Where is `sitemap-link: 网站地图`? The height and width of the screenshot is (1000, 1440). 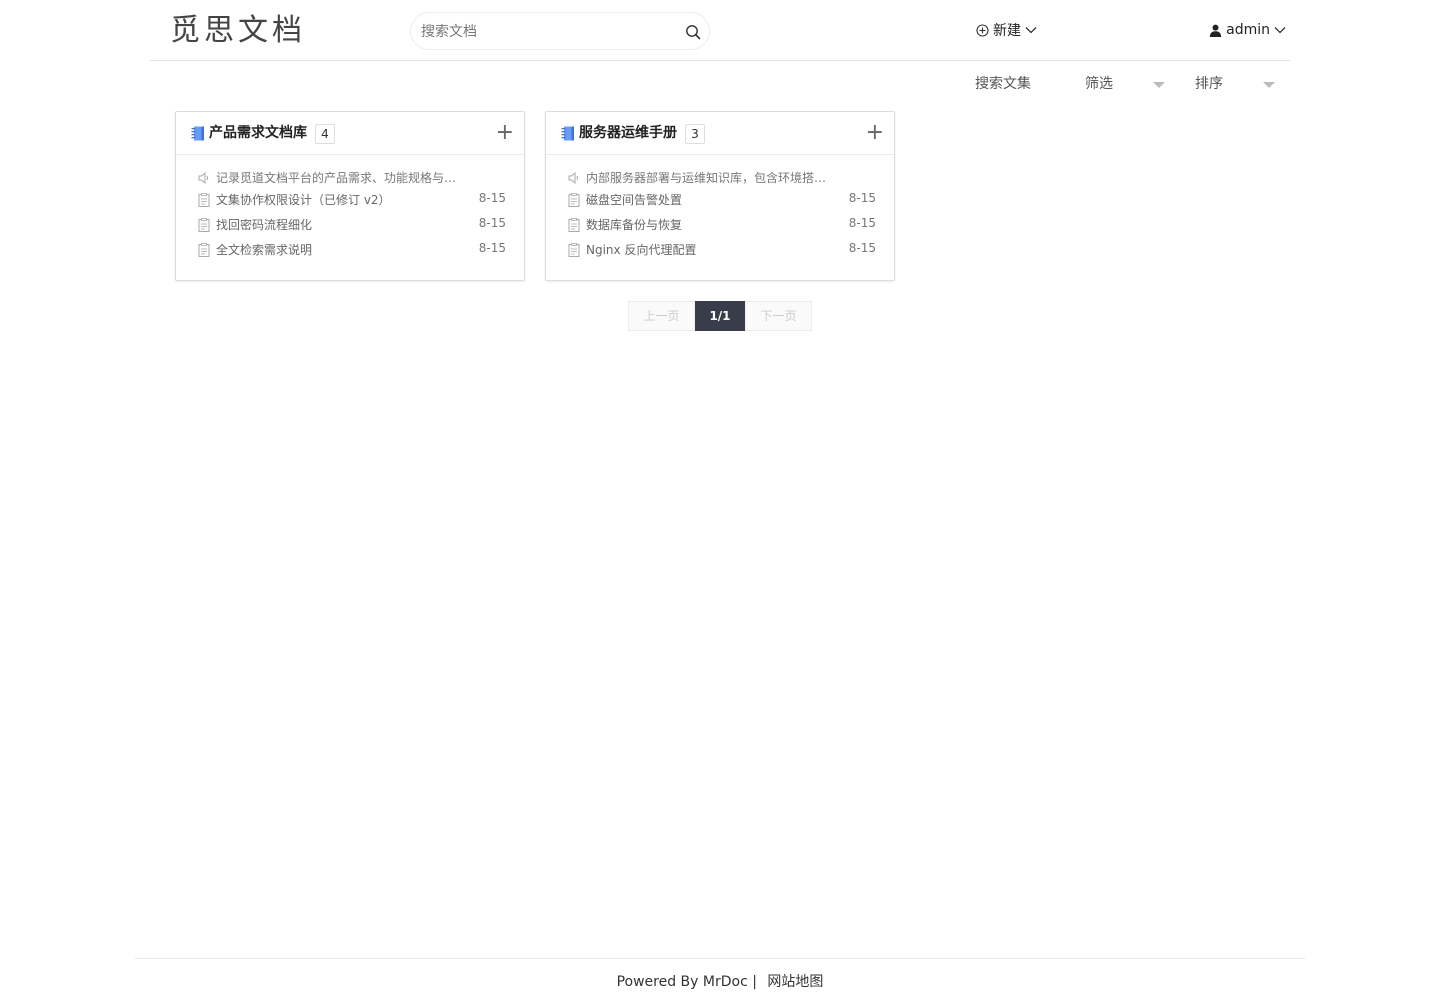
sitemap-link: 网站地图 is located at coordinates (795, 982).